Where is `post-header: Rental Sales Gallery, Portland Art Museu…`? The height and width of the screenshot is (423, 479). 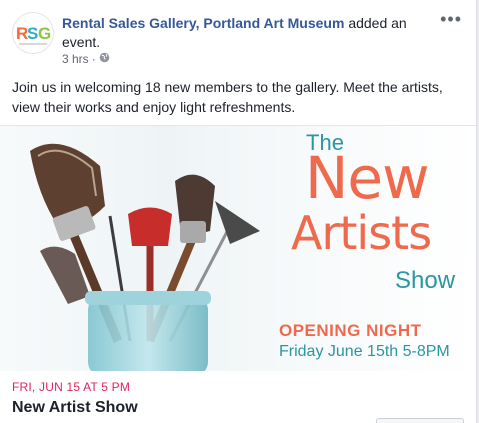 post-header: Rental Sales Gallery, Portland Art Museu… is located at coordinates (247, 33).